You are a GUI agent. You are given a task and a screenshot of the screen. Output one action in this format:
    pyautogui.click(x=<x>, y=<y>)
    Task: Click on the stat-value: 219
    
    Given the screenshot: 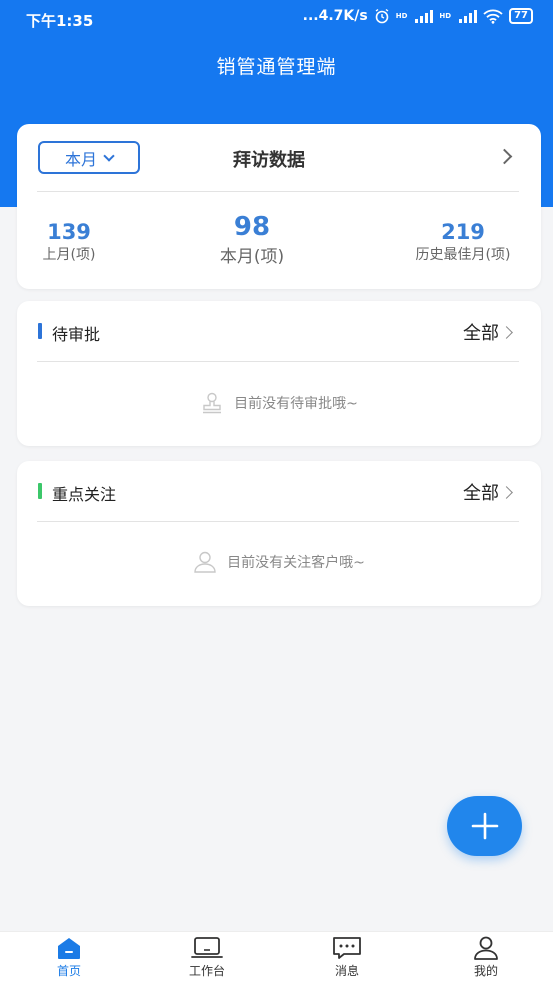 What is the action you would take?
    pyautogui.click(x=463, y=232)
    